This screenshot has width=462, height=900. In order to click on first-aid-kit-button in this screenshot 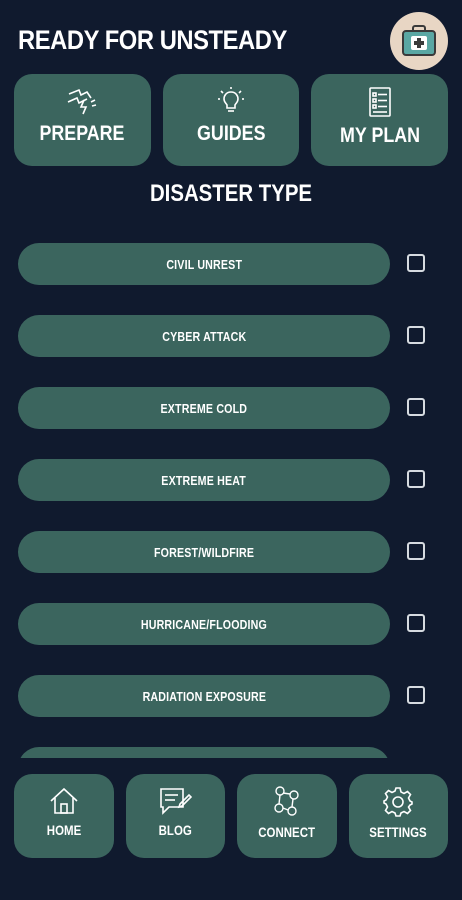, I will do `click(419, 41)`.